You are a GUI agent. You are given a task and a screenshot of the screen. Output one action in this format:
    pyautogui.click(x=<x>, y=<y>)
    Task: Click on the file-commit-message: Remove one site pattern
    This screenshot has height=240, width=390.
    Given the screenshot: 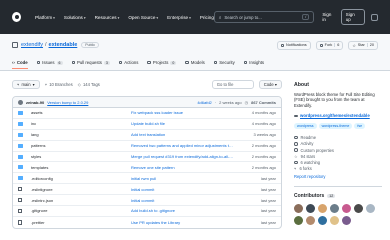 What is the action you would take?
    pyautogui.click(x=185, y=167)
    